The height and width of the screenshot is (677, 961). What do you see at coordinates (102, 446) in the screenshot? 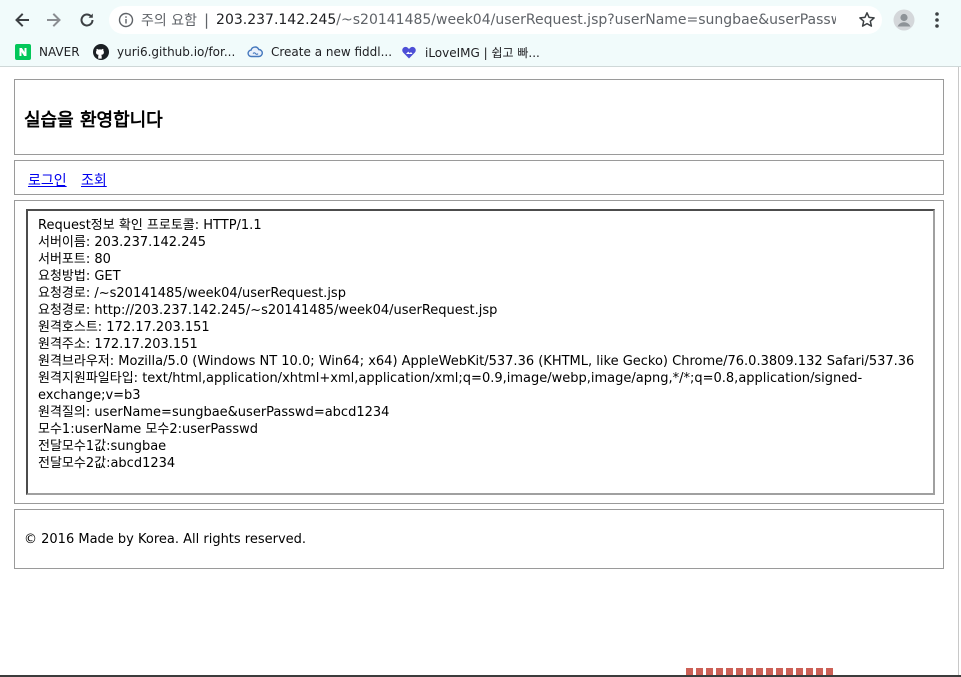
I see `request-info-line: 전달모수1값:sungbae` at bounding box center [102, 446].